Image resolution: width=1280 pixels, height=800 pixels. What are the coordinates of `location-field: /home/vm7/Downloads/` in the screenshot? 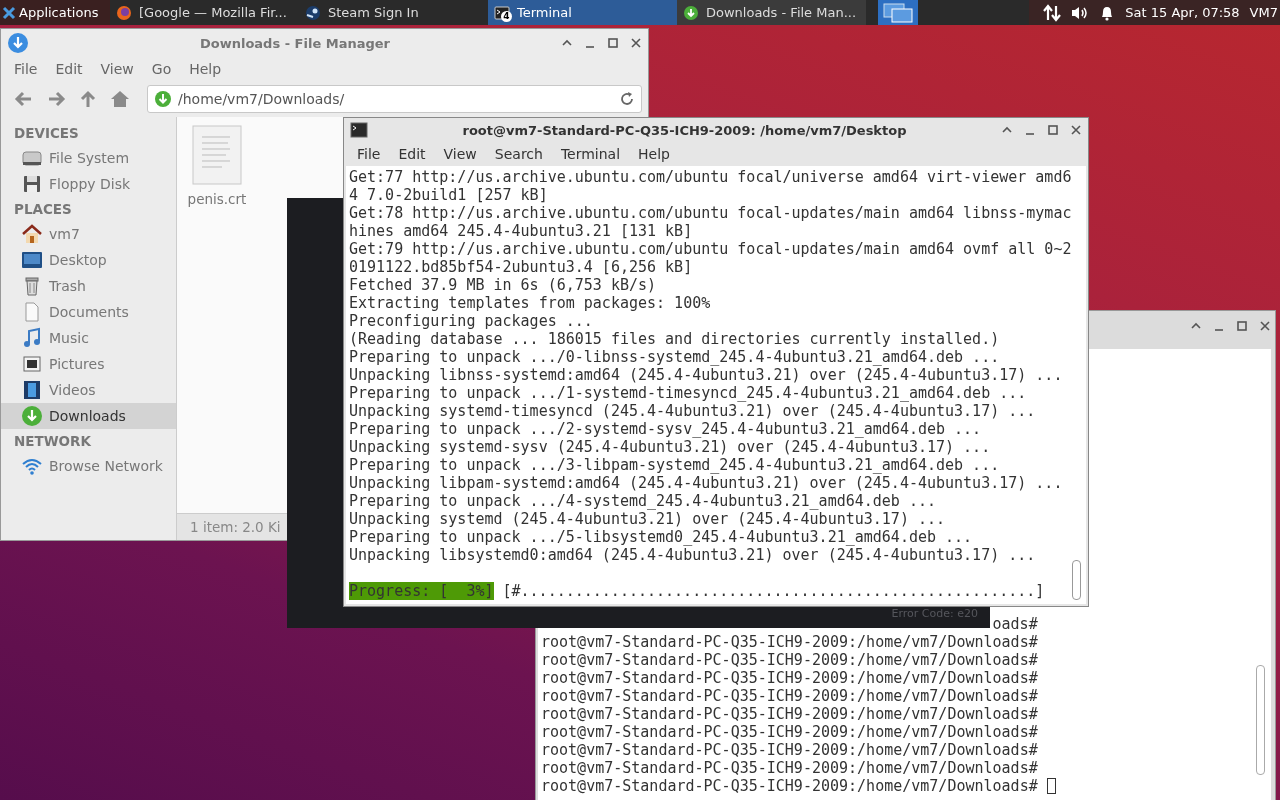 It's located at (394, 99).